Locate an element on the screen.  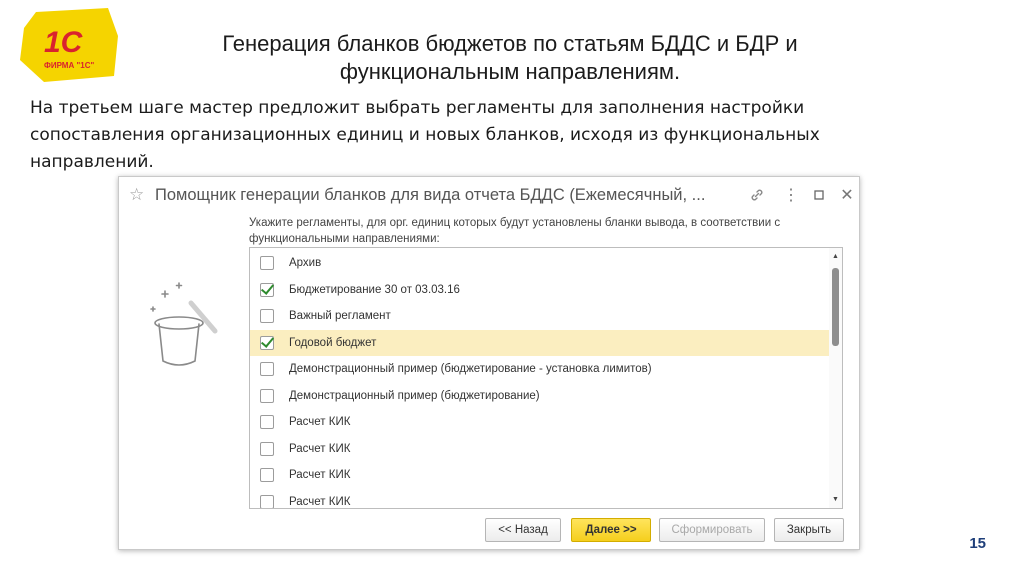
list-item-label: Важный регламент is located at coordinates (340, 316).